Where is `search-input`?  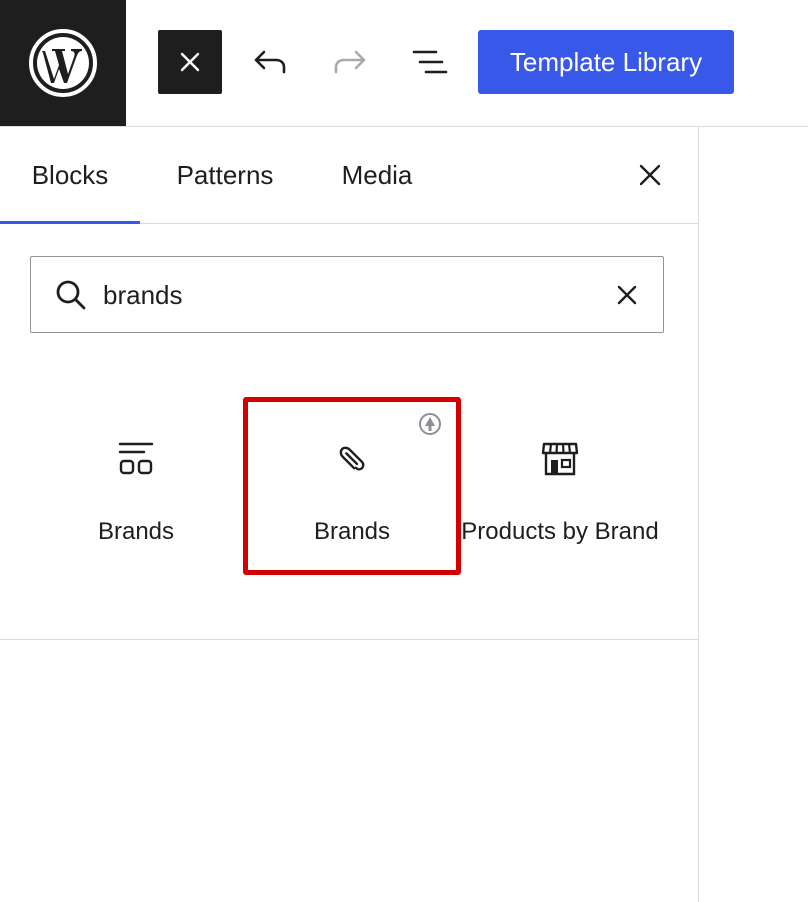 search-input is located at coordinates (343, 295).